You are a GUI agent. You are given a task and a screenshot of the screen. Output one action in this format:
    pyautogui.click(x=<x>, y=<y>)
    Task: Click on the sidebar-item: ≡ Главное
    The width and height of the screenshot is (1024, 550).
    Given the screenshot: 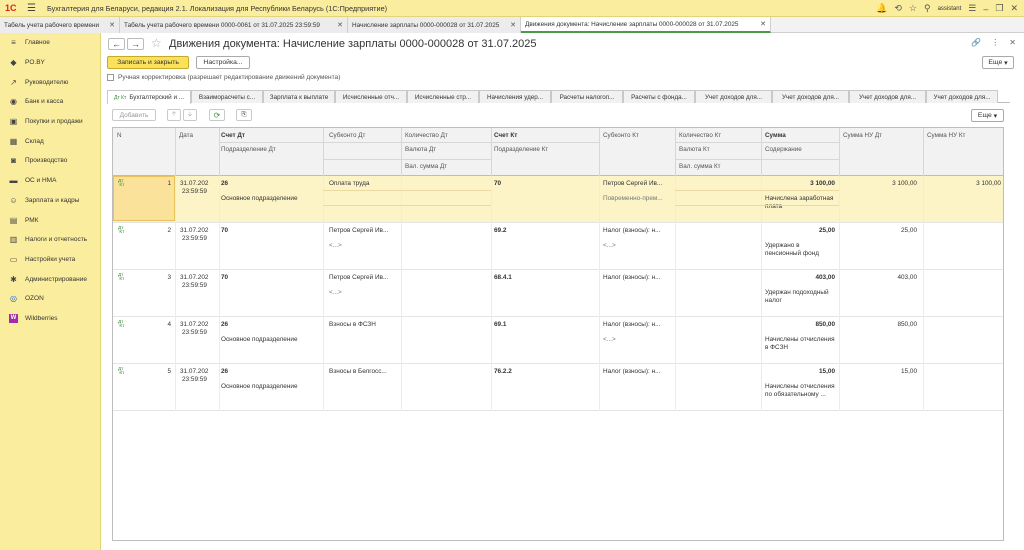 What is the action you would take?
    pyautogui.click(x=50, y=43)
    